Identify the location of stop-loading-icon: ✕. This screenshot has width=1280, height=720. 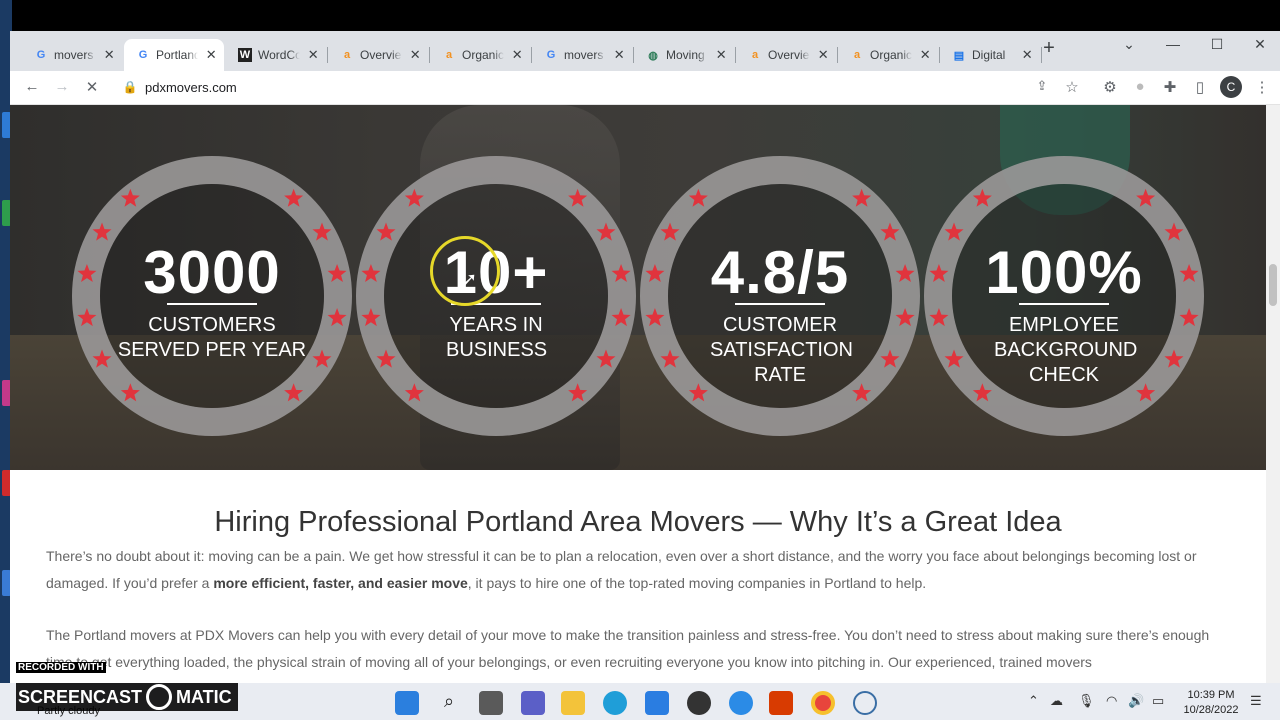
(92, 87).